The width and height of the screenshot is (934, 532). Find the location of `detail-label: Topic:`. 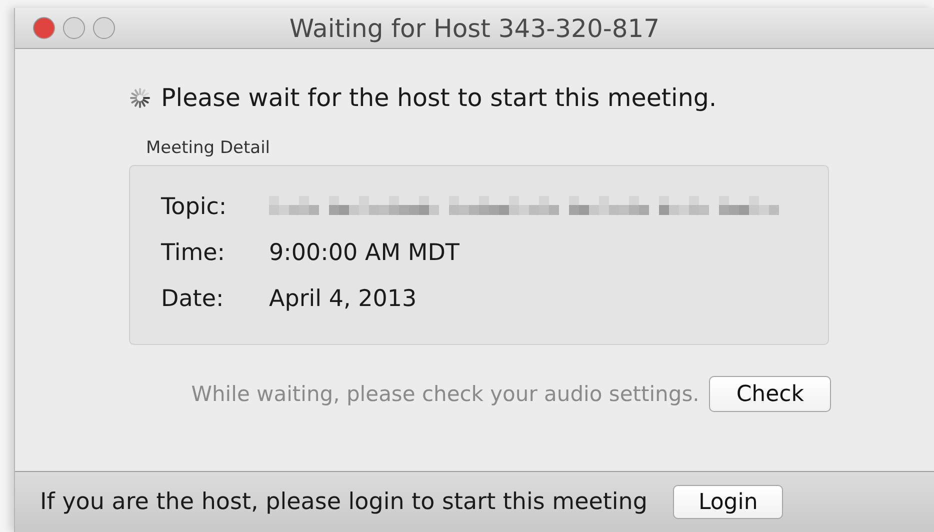

detail-label: Topic: is located at coordinates (194, 207).